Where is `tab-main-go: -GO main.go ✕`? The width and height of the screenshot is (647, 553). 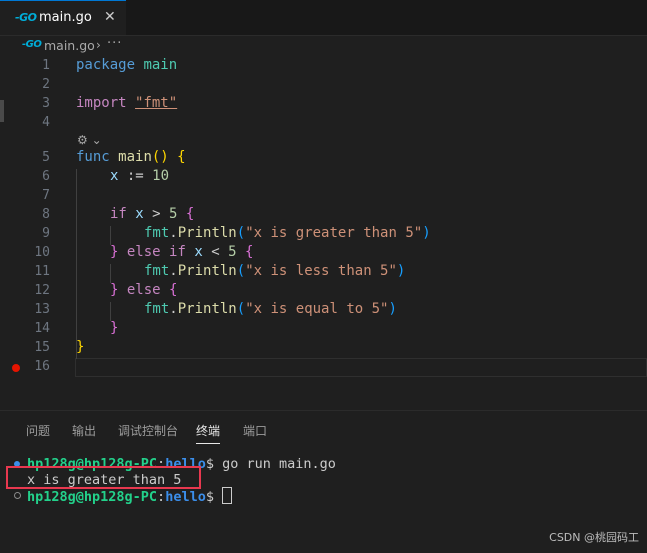
tab-main-go: -GO main.go ✕ is located at coordinates (63, 17).